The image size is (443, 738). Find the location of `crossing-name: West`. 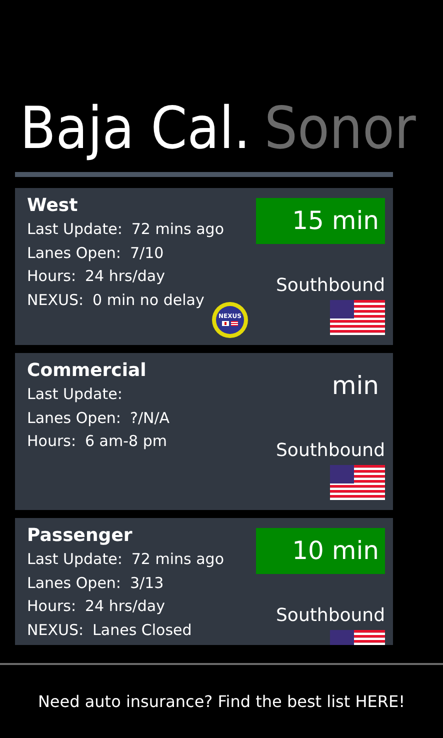

crossing-name: West is located at coordinates (53, 206).